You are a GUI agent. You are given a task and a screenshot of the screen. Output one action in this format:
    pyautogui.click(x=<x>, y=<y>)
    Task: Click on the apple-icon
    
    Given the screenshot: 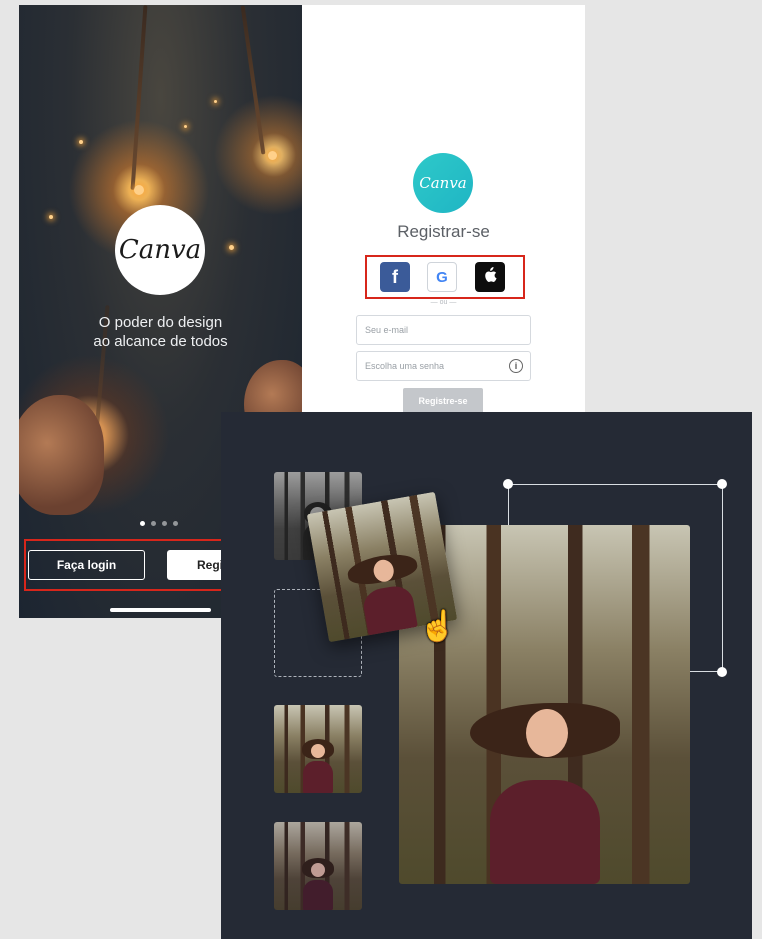 What is the action you would take?
    pyautogui.click(x=490, y=277)
    